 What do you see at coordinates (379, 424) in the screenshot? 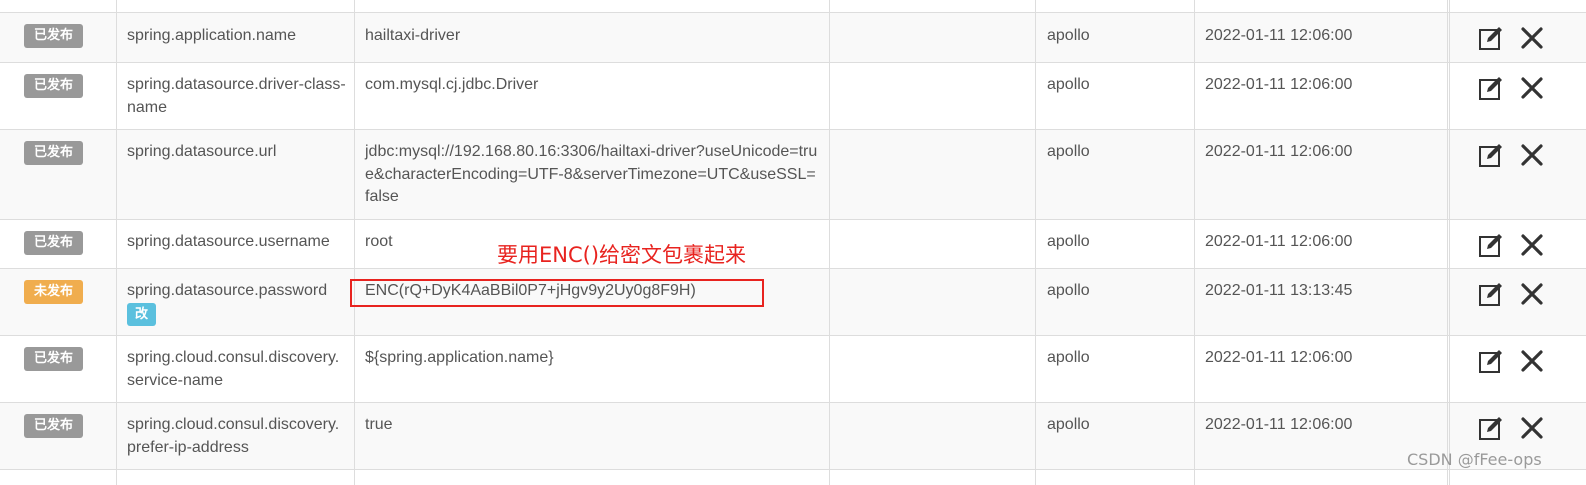
I see `config-value: true` at bounding box center [379, 424].